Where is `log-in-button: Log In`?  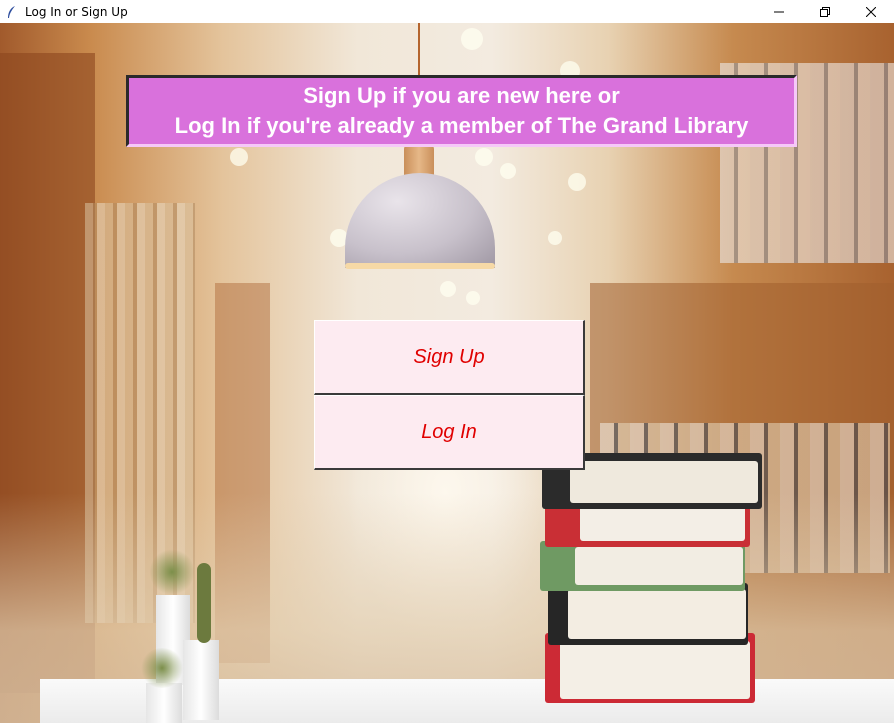 log-in-button: Log In is located at coordinates (449, 432).